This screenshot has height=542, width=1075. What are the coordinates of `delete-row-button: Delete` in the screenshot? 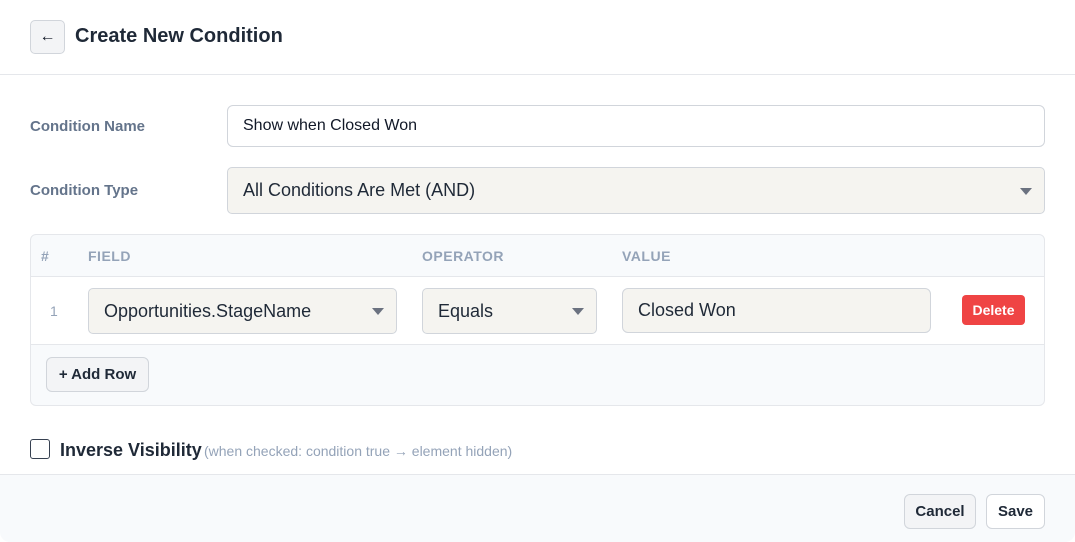 It's located at (993, 310).